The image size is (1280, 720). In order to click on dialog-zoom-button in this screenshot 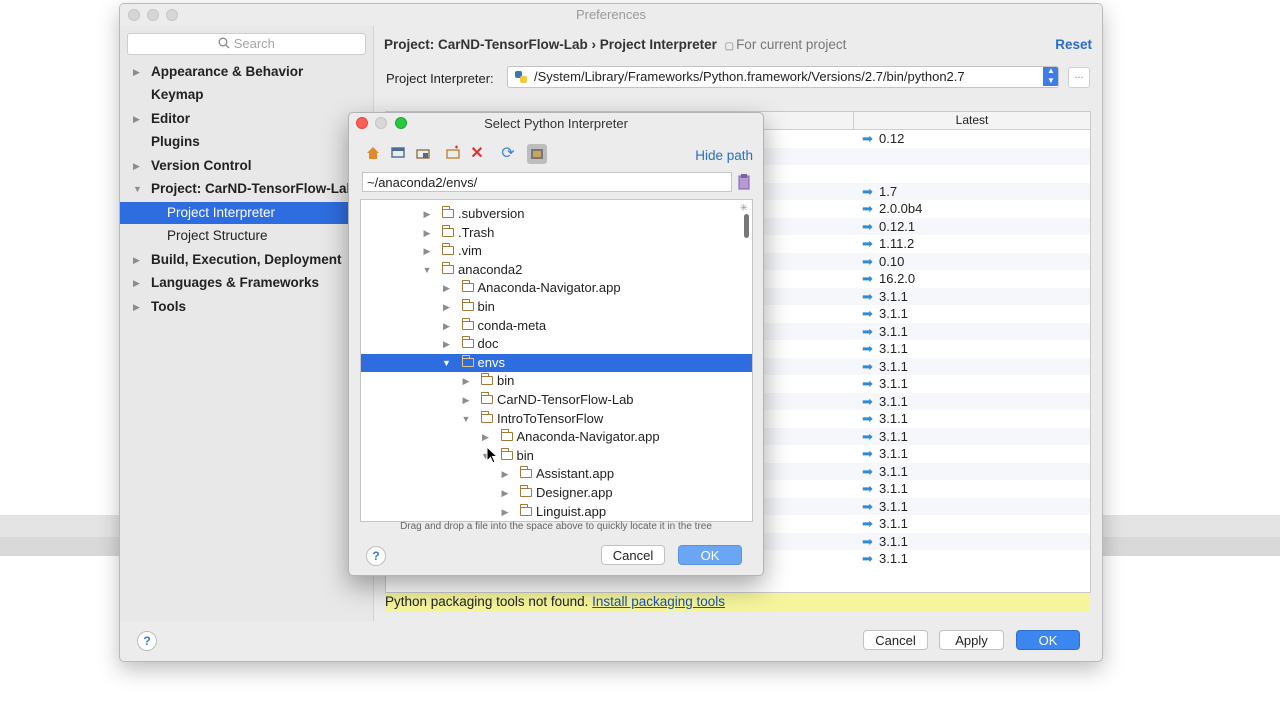, I will do `click(401, 123)`.